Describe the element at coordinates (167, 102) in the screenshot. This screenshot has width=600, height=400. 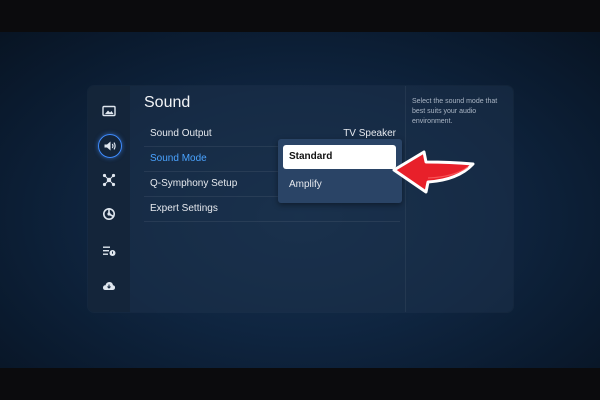
I see `page-title: Sound` at that location.